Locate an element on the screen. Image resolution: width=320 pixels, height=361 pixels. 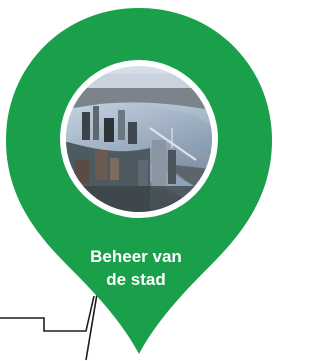
pin-label: Beheer van de stad is located at coordinates (136, 268).